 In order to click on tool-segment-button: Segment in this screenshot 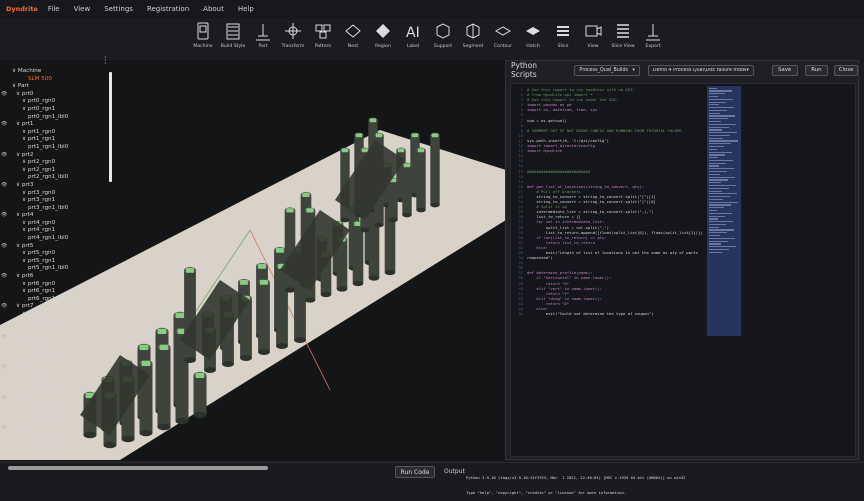, I will do `click(473, 40)`.